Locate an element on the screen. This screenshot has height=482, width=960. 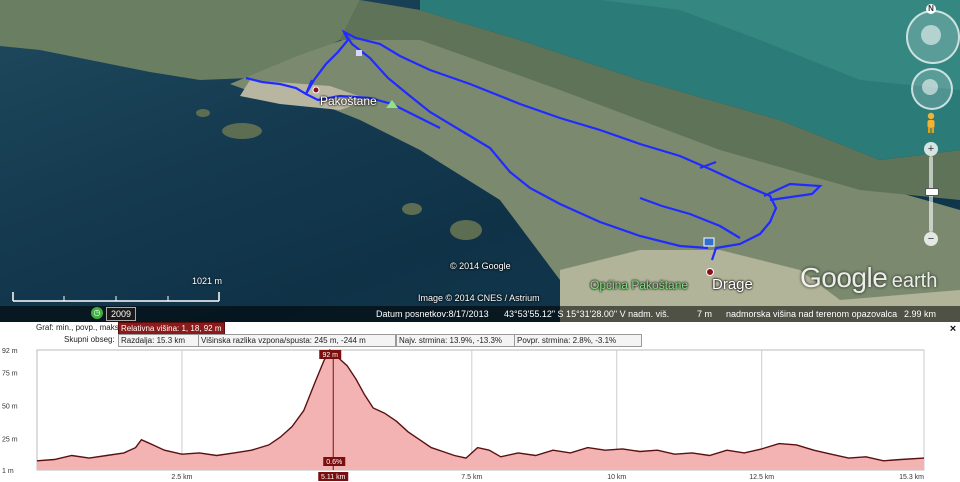
zoom-thumb is located at coordinates (932, 192).